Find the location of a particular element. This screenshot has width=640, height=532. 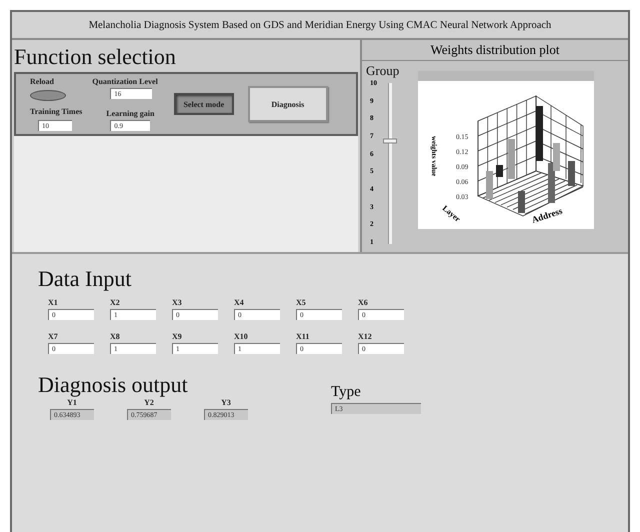

field-label: X1 is located at coordinates (53, 302).